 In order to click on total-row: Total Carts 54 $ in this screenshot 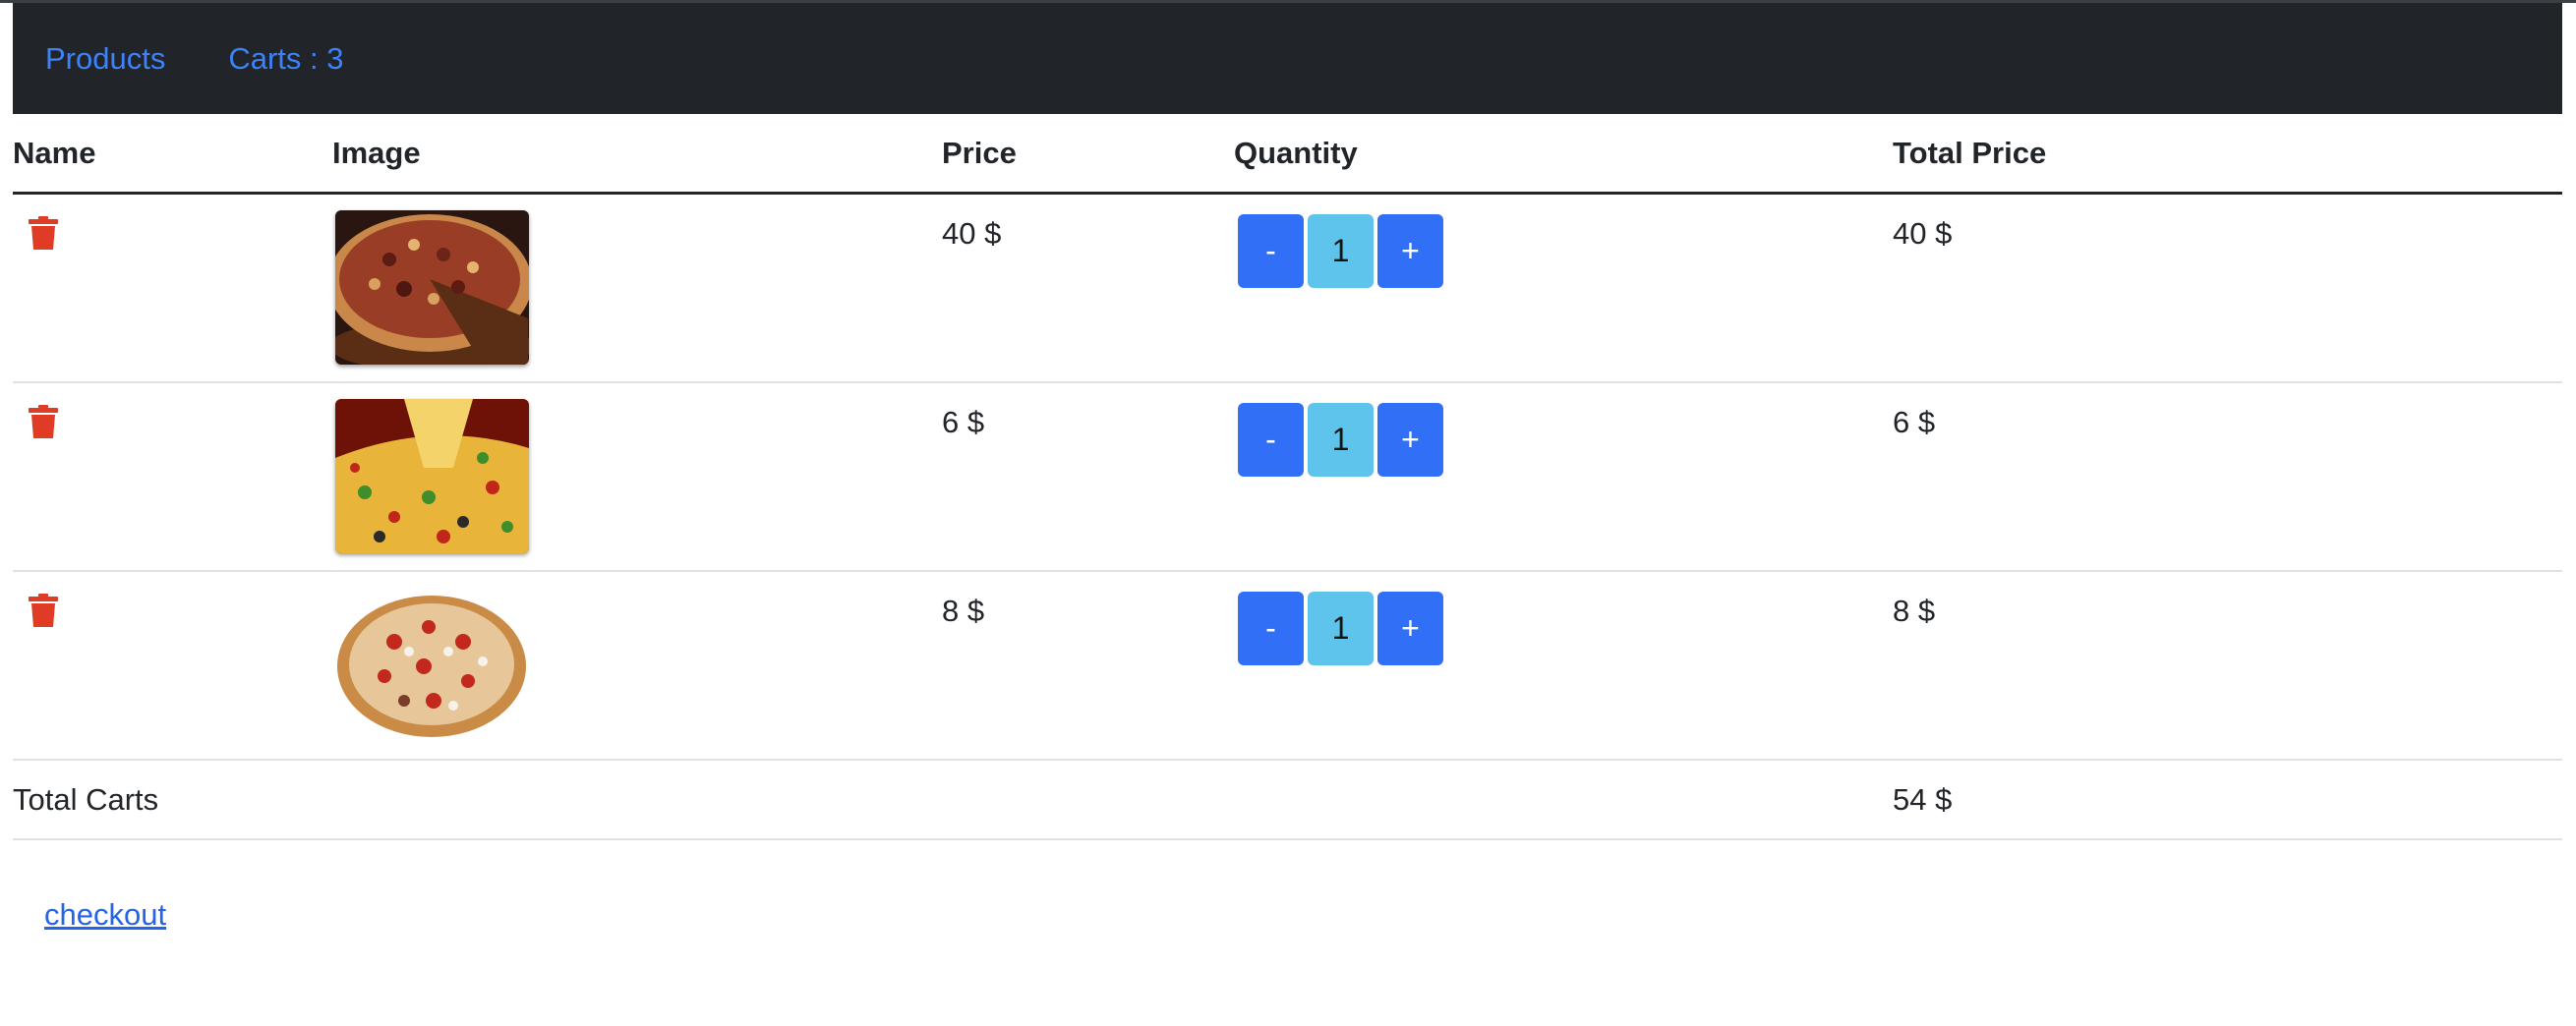, I will do `click(1287, 800)`.